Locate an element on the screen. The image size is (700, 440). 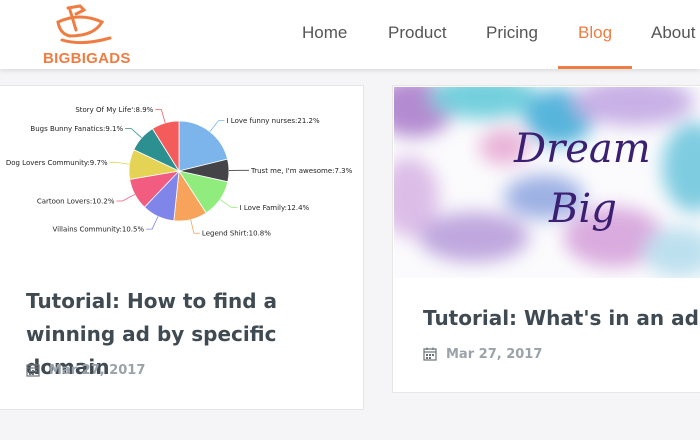
big-text: Big is located at coordinates (582, 209).